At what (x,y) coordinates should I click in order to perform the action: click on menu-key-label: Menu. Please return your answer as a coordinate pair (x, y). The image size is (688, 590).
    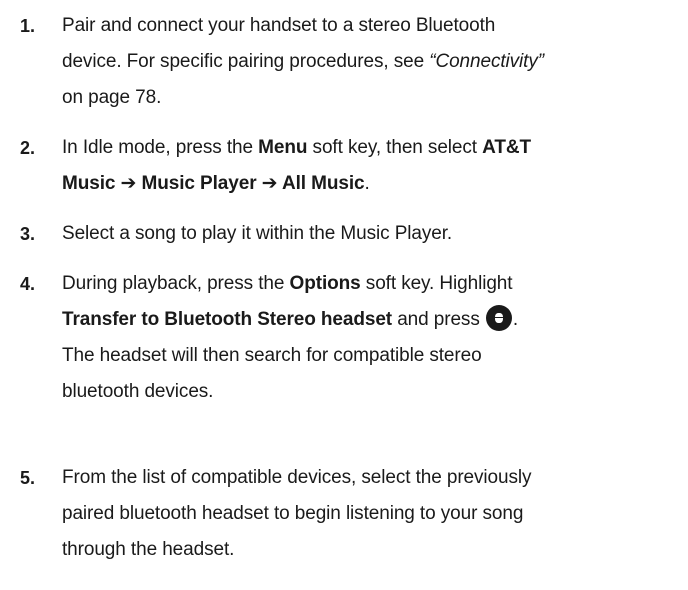
    Looking at the image, I should click on (283, 147).